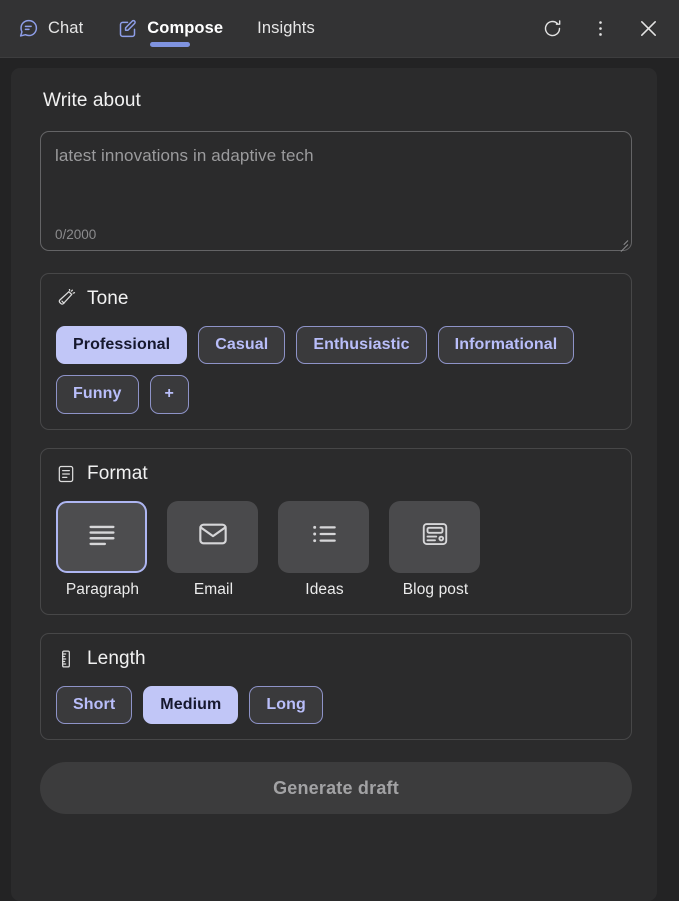 Image resolution: width=679 pixels, height=901 pixels. Describe the element at coordinates (648, 29) in the screenshot. I see `close-icon` at that location.